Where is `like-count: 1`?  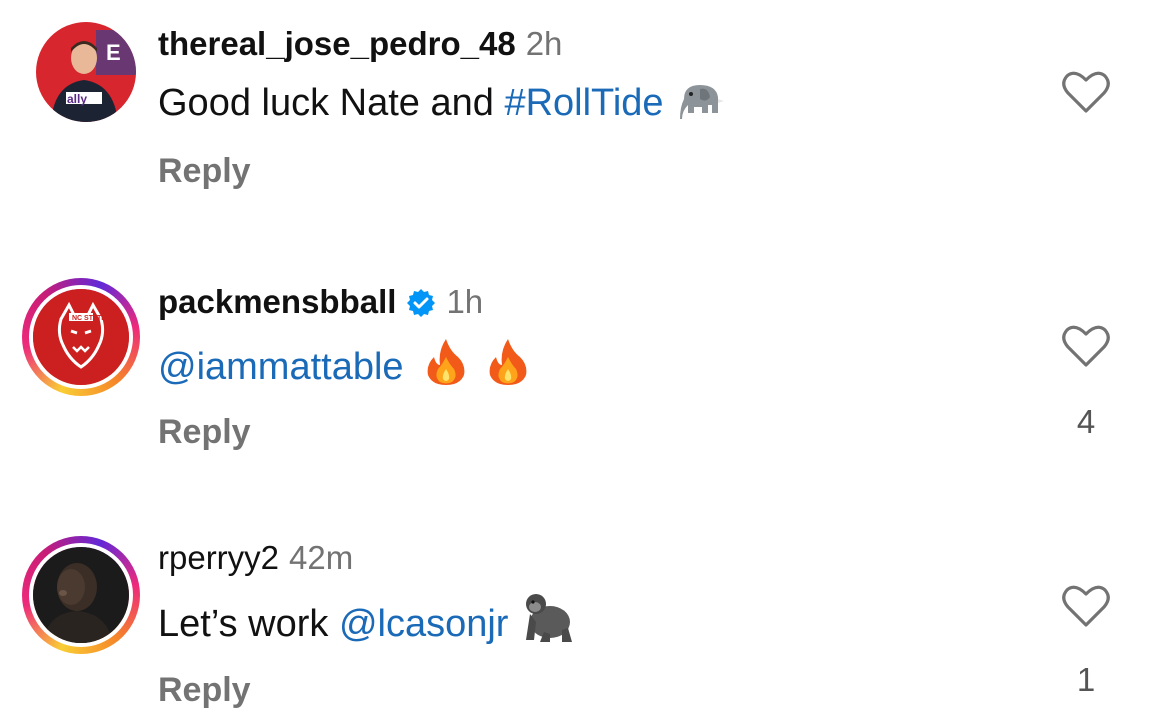 like-count: 1 is located at coordinates (1086, 679).